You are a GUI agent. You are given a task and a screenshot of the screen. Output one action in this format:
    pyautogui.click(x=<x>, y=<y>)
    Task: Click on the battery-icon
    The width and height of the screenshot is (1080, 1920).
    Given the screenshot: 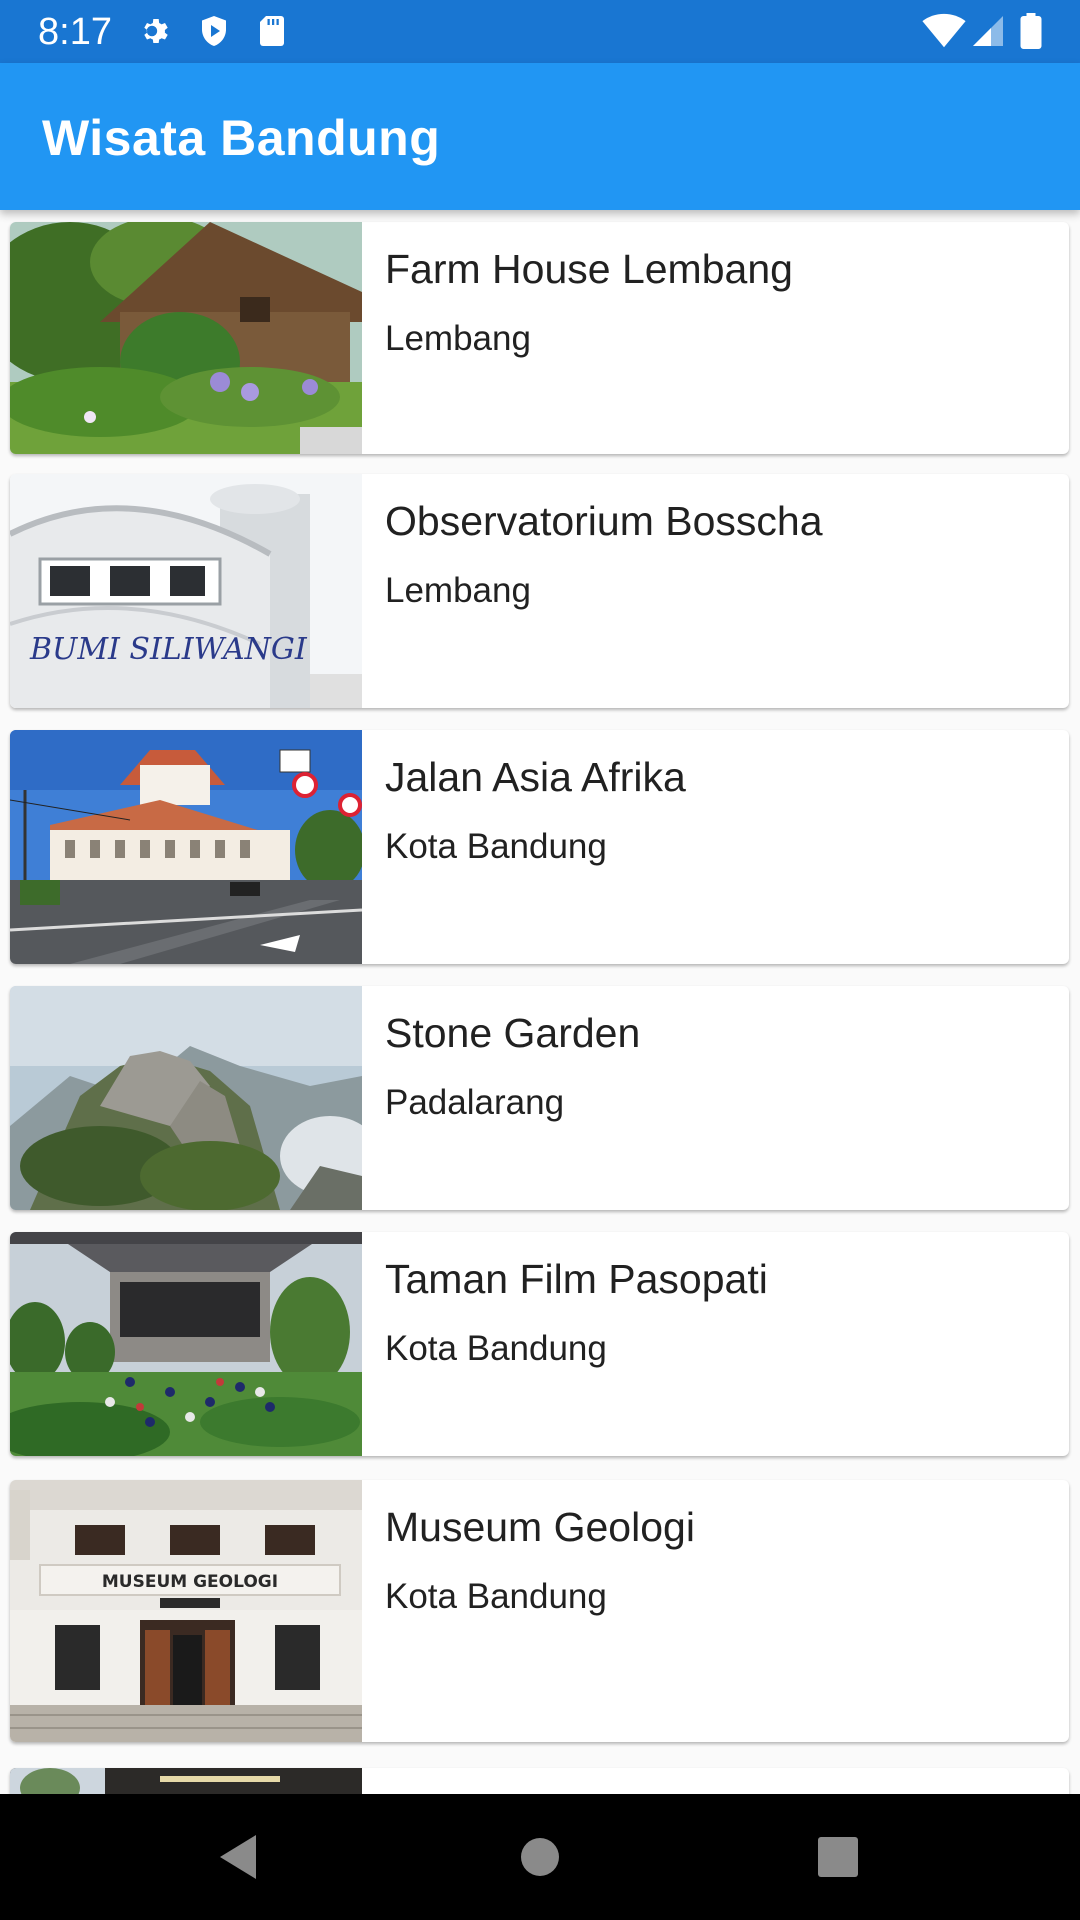 What is the action you would take?
    pyautogui.click(x=1031, y=31)
    